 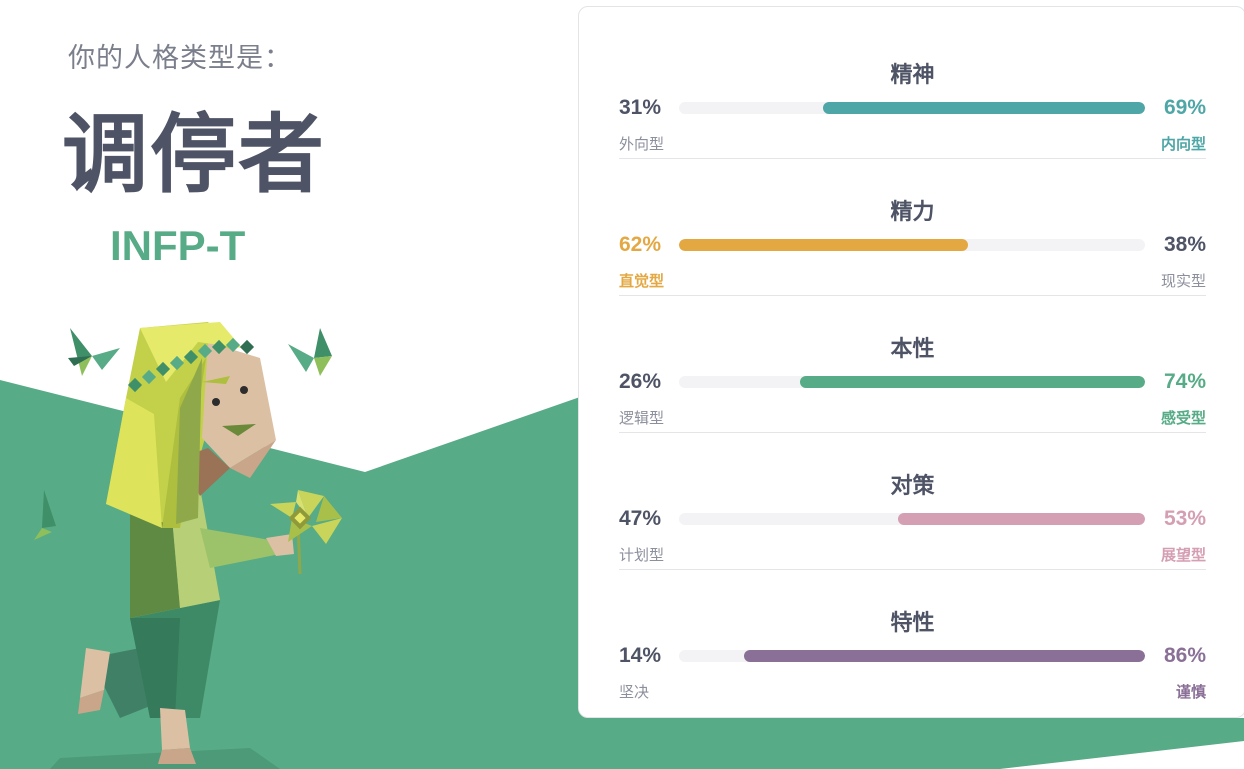 I want to click on trait-right-label: 内向型, so click(x=1183, y=144).